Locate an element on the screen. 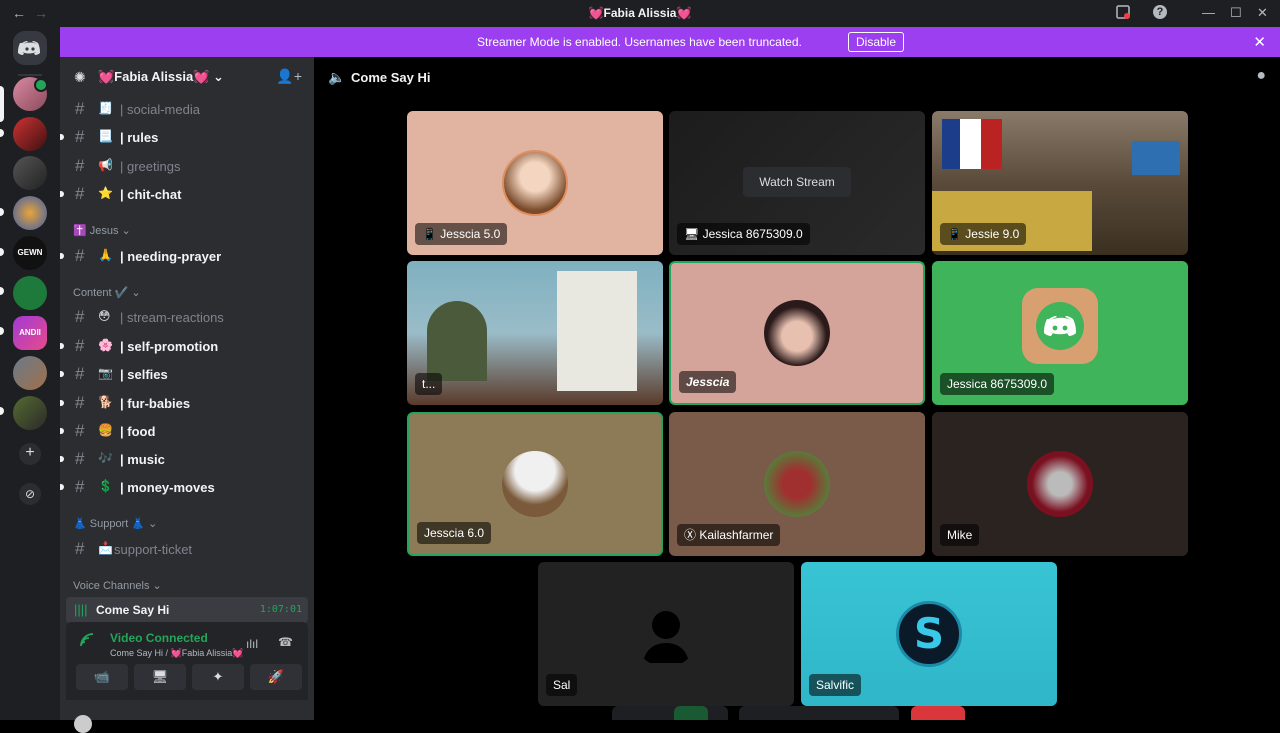  server-avatar-gewn: GEWN is located at coordinates (30, 253).